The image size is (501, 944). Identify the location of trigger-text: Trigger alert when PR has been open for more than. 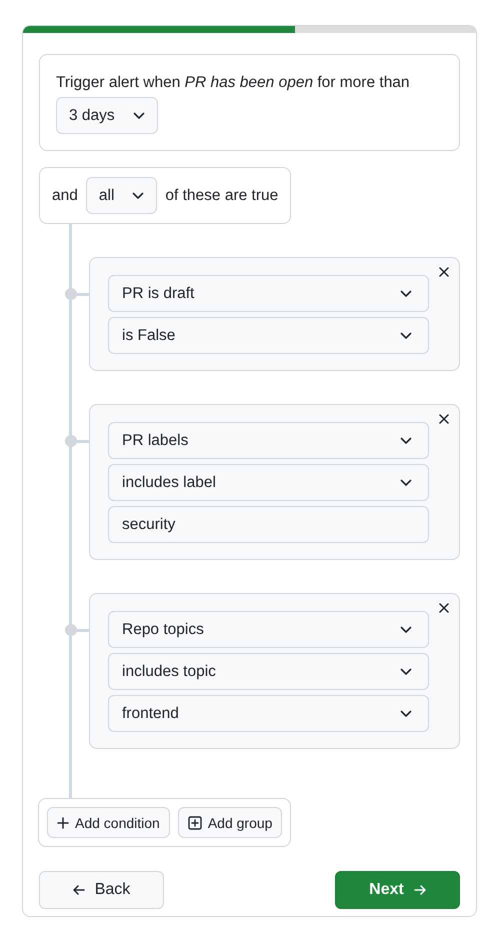
(233, 83).